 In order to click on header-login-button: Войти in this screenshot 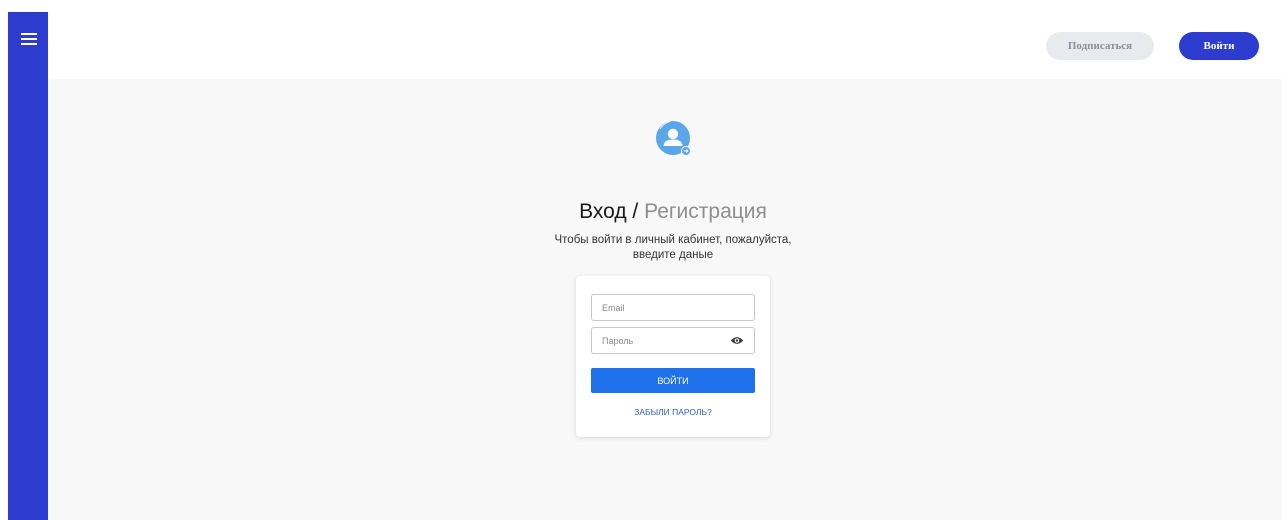, I will do `click(1219, 46)`.